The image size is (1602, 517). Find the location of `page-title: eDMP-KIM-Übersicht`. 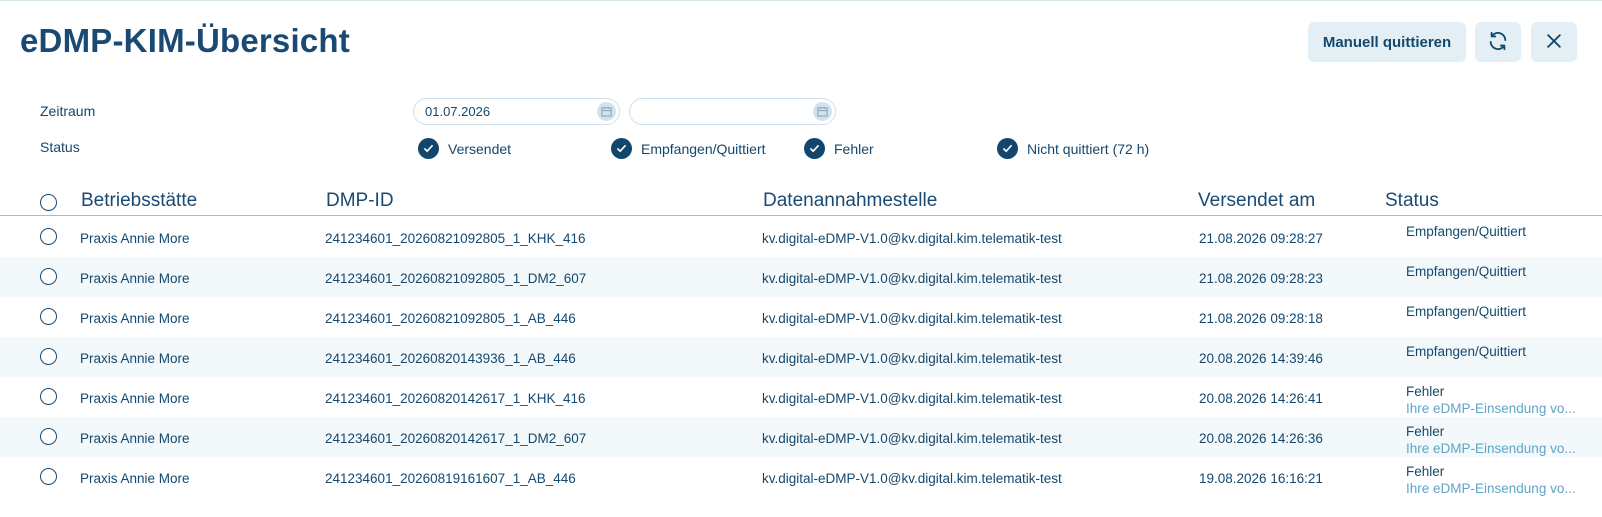

page-title: eDMP-KIM-Übersicht is located at coordinates (185, 40).